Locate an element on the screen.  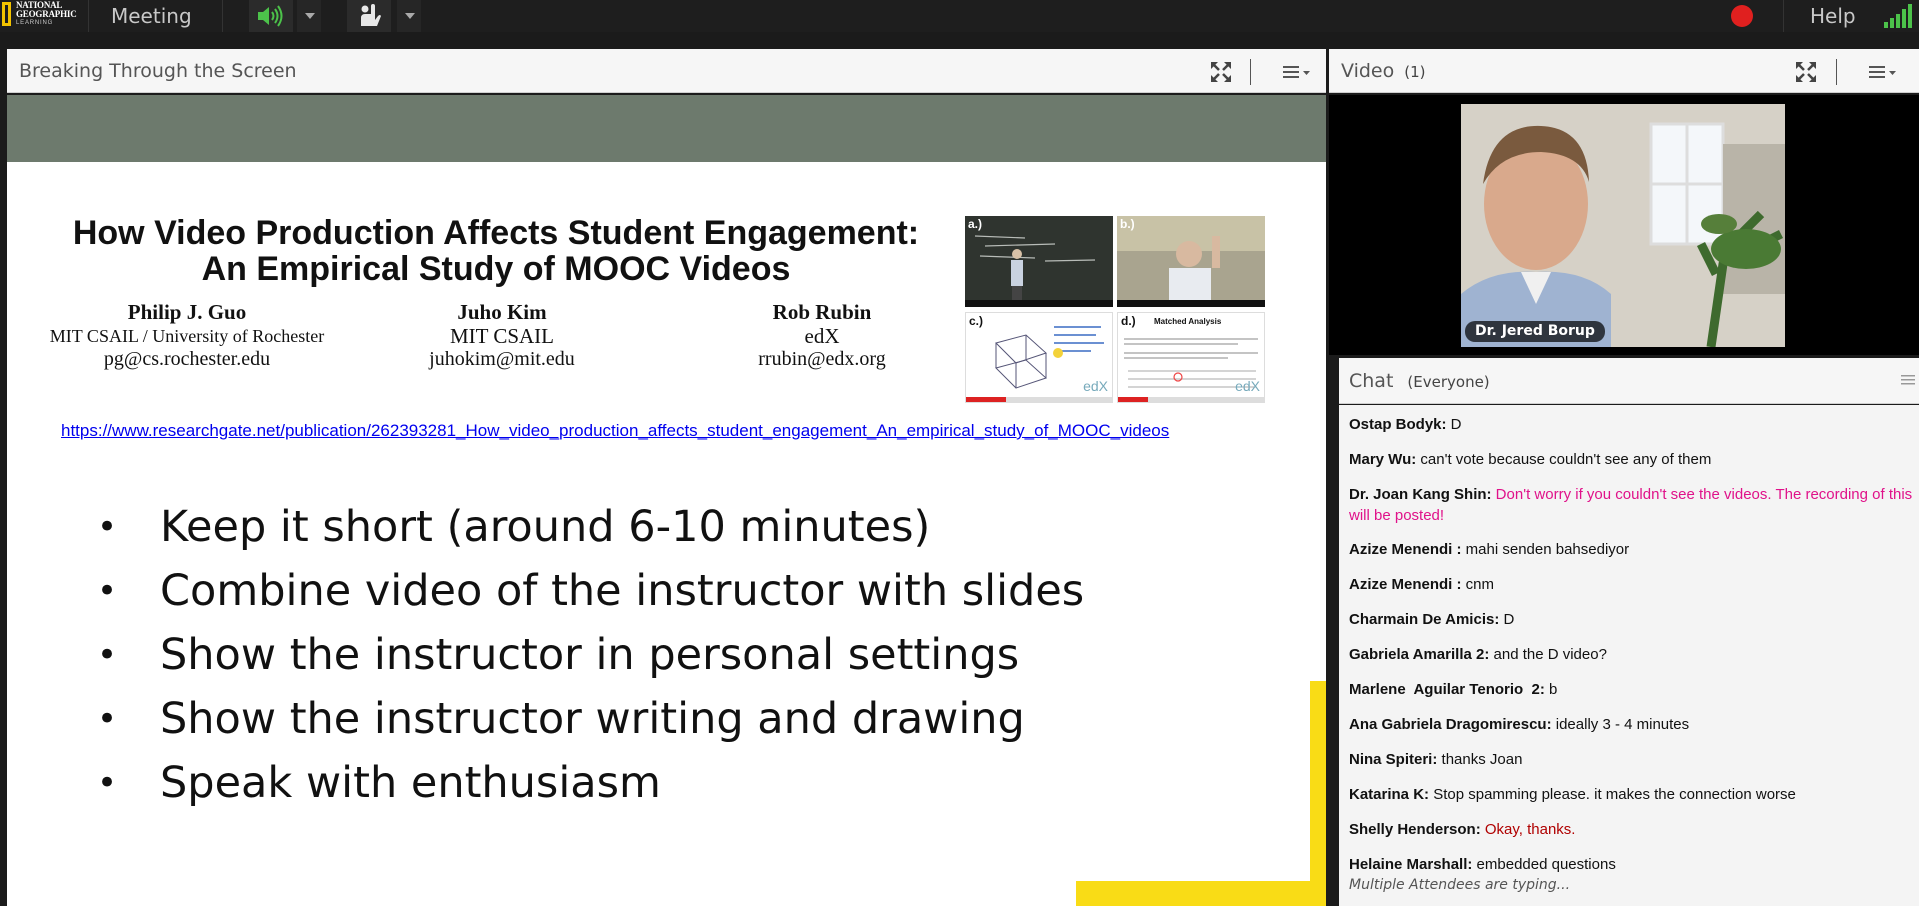
thumbnail-label: a.) is located at coordinates (975, 224).